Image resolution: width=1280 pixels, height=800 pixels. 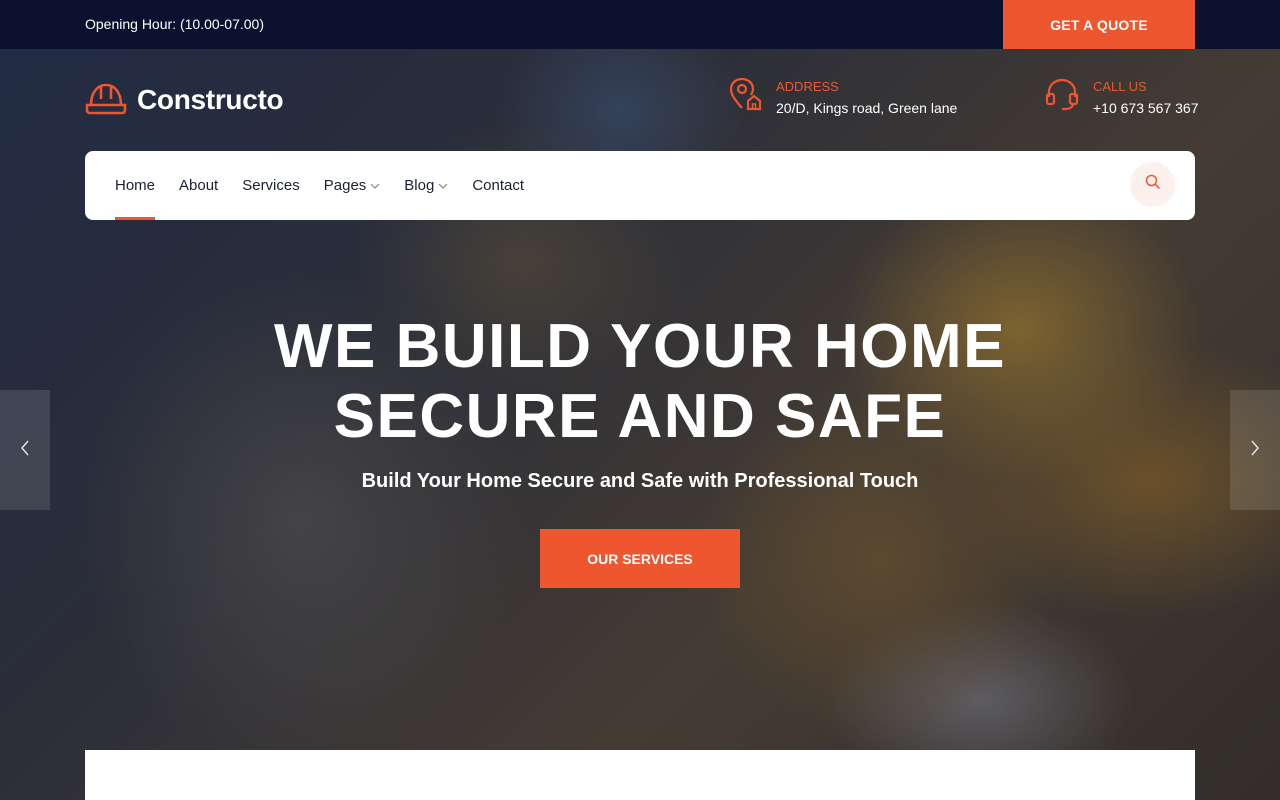 What do you see at coordinates (319, 185) in the screenshot?
I see `nav-menu: Home About Services Pages Blog Contact` at bounding box center [319, 185].